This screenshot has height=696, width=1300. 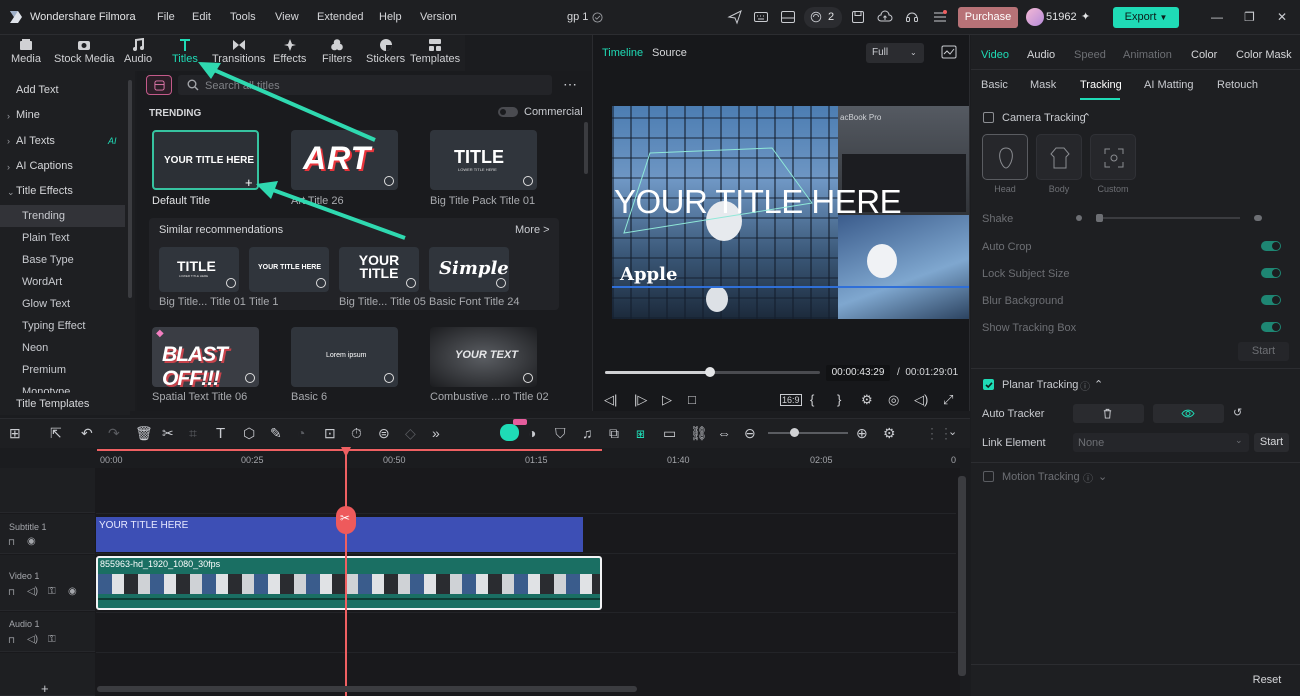 What do you see at coordinates (305, 433) in the screenshot?
I see `speed-icon: ◔` at bounding box center [305, 433].